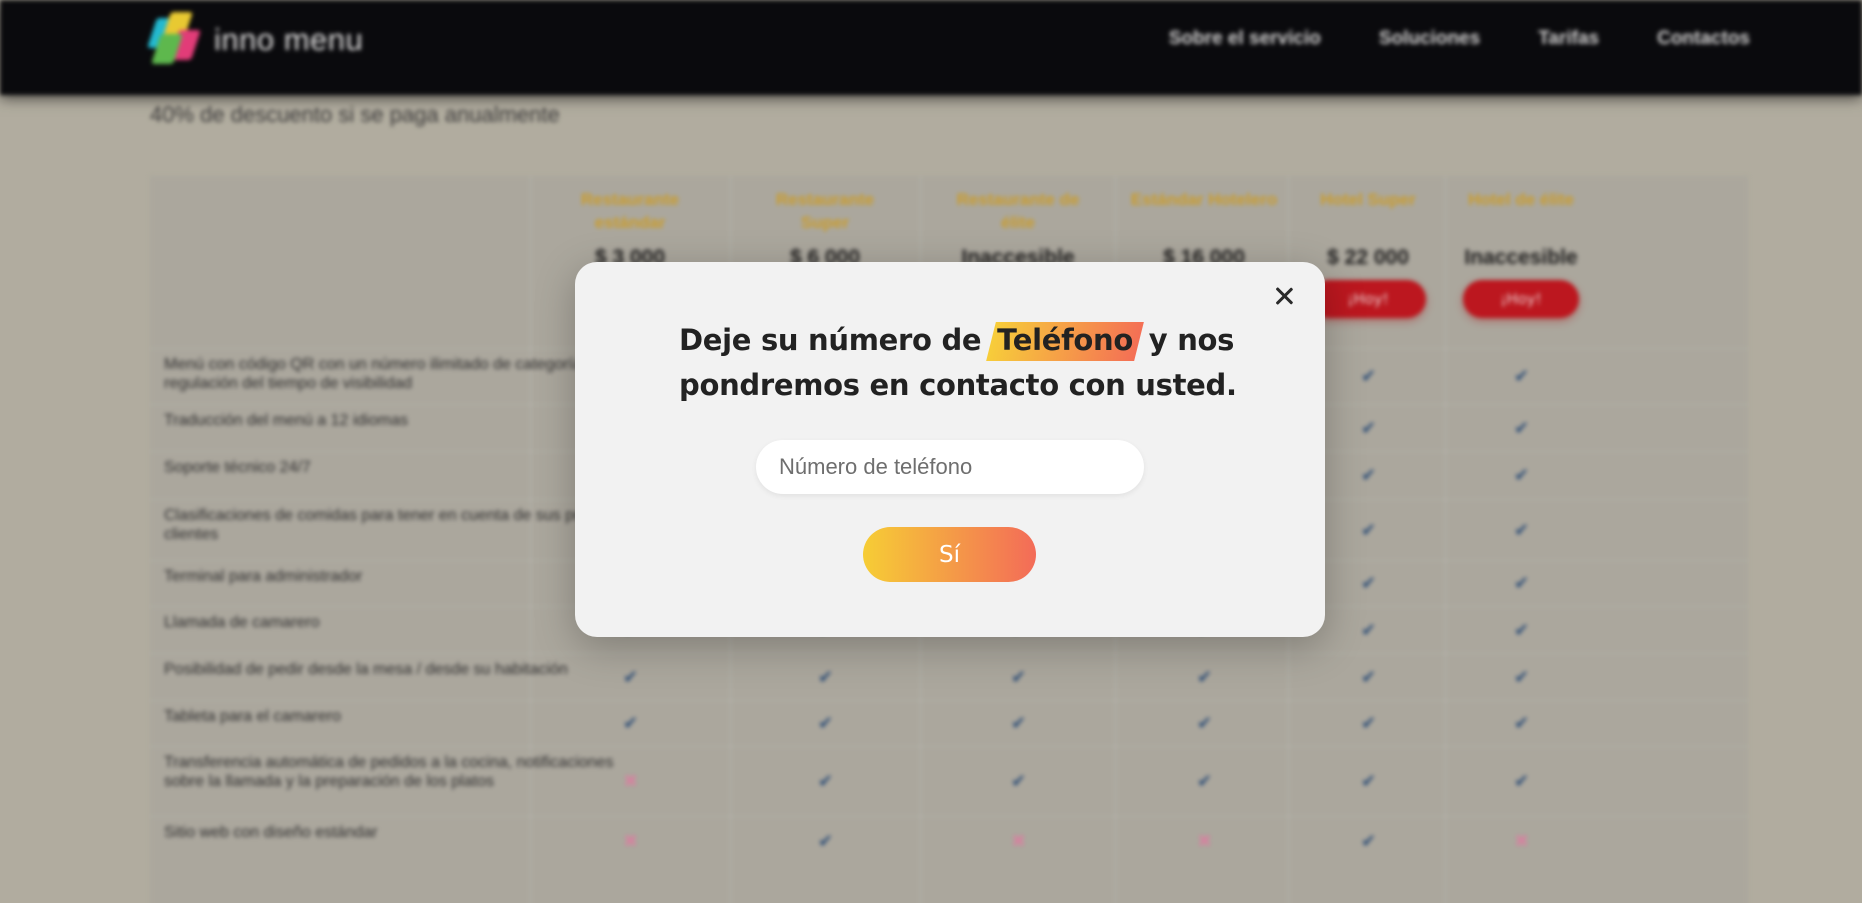 This screenshot has height=903, width=1862. Describe the element at coordinates (1284, 296) in the screenshot. I see `close-icon` at that location.